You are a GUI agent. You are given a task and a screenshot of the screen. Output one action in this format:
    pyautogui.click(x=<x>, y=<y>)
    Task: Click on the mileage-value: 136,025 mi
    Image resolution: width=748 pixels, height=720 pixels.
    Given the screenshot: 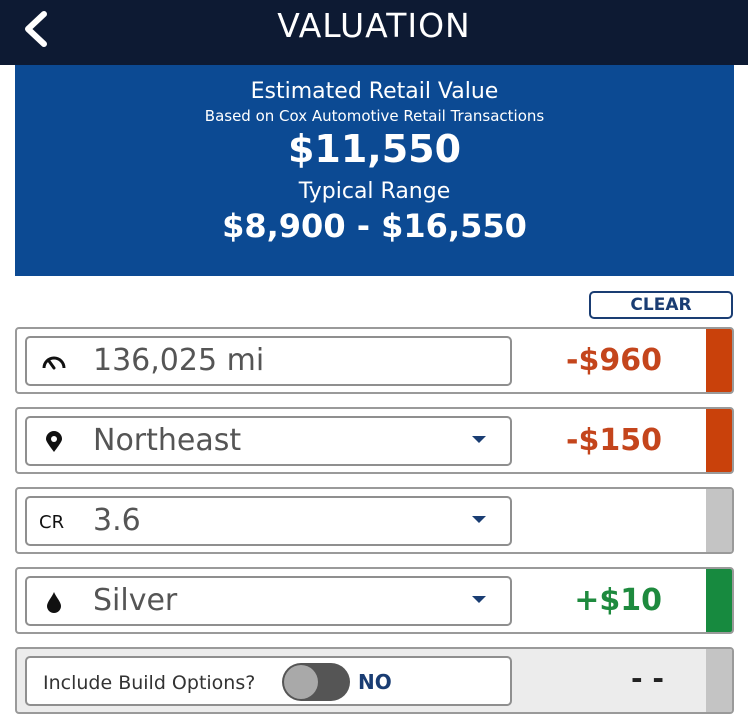 What is the action you would take?
    pyautogui.click(x=179, y=360)
    